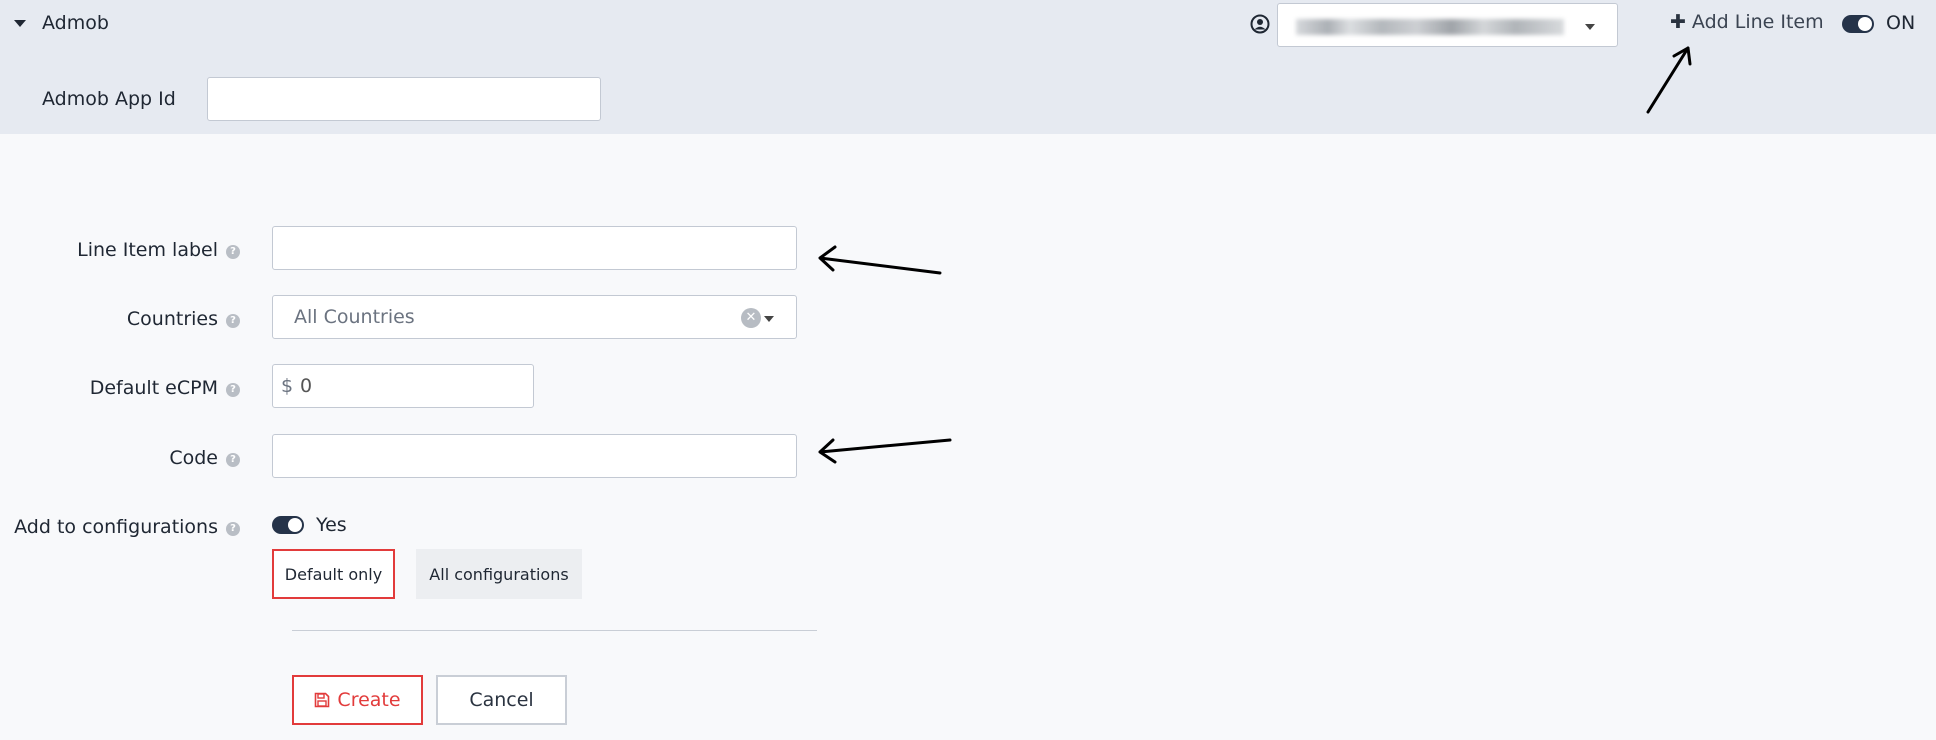  I want to click on redacted-account-value, so click(1430, 27).